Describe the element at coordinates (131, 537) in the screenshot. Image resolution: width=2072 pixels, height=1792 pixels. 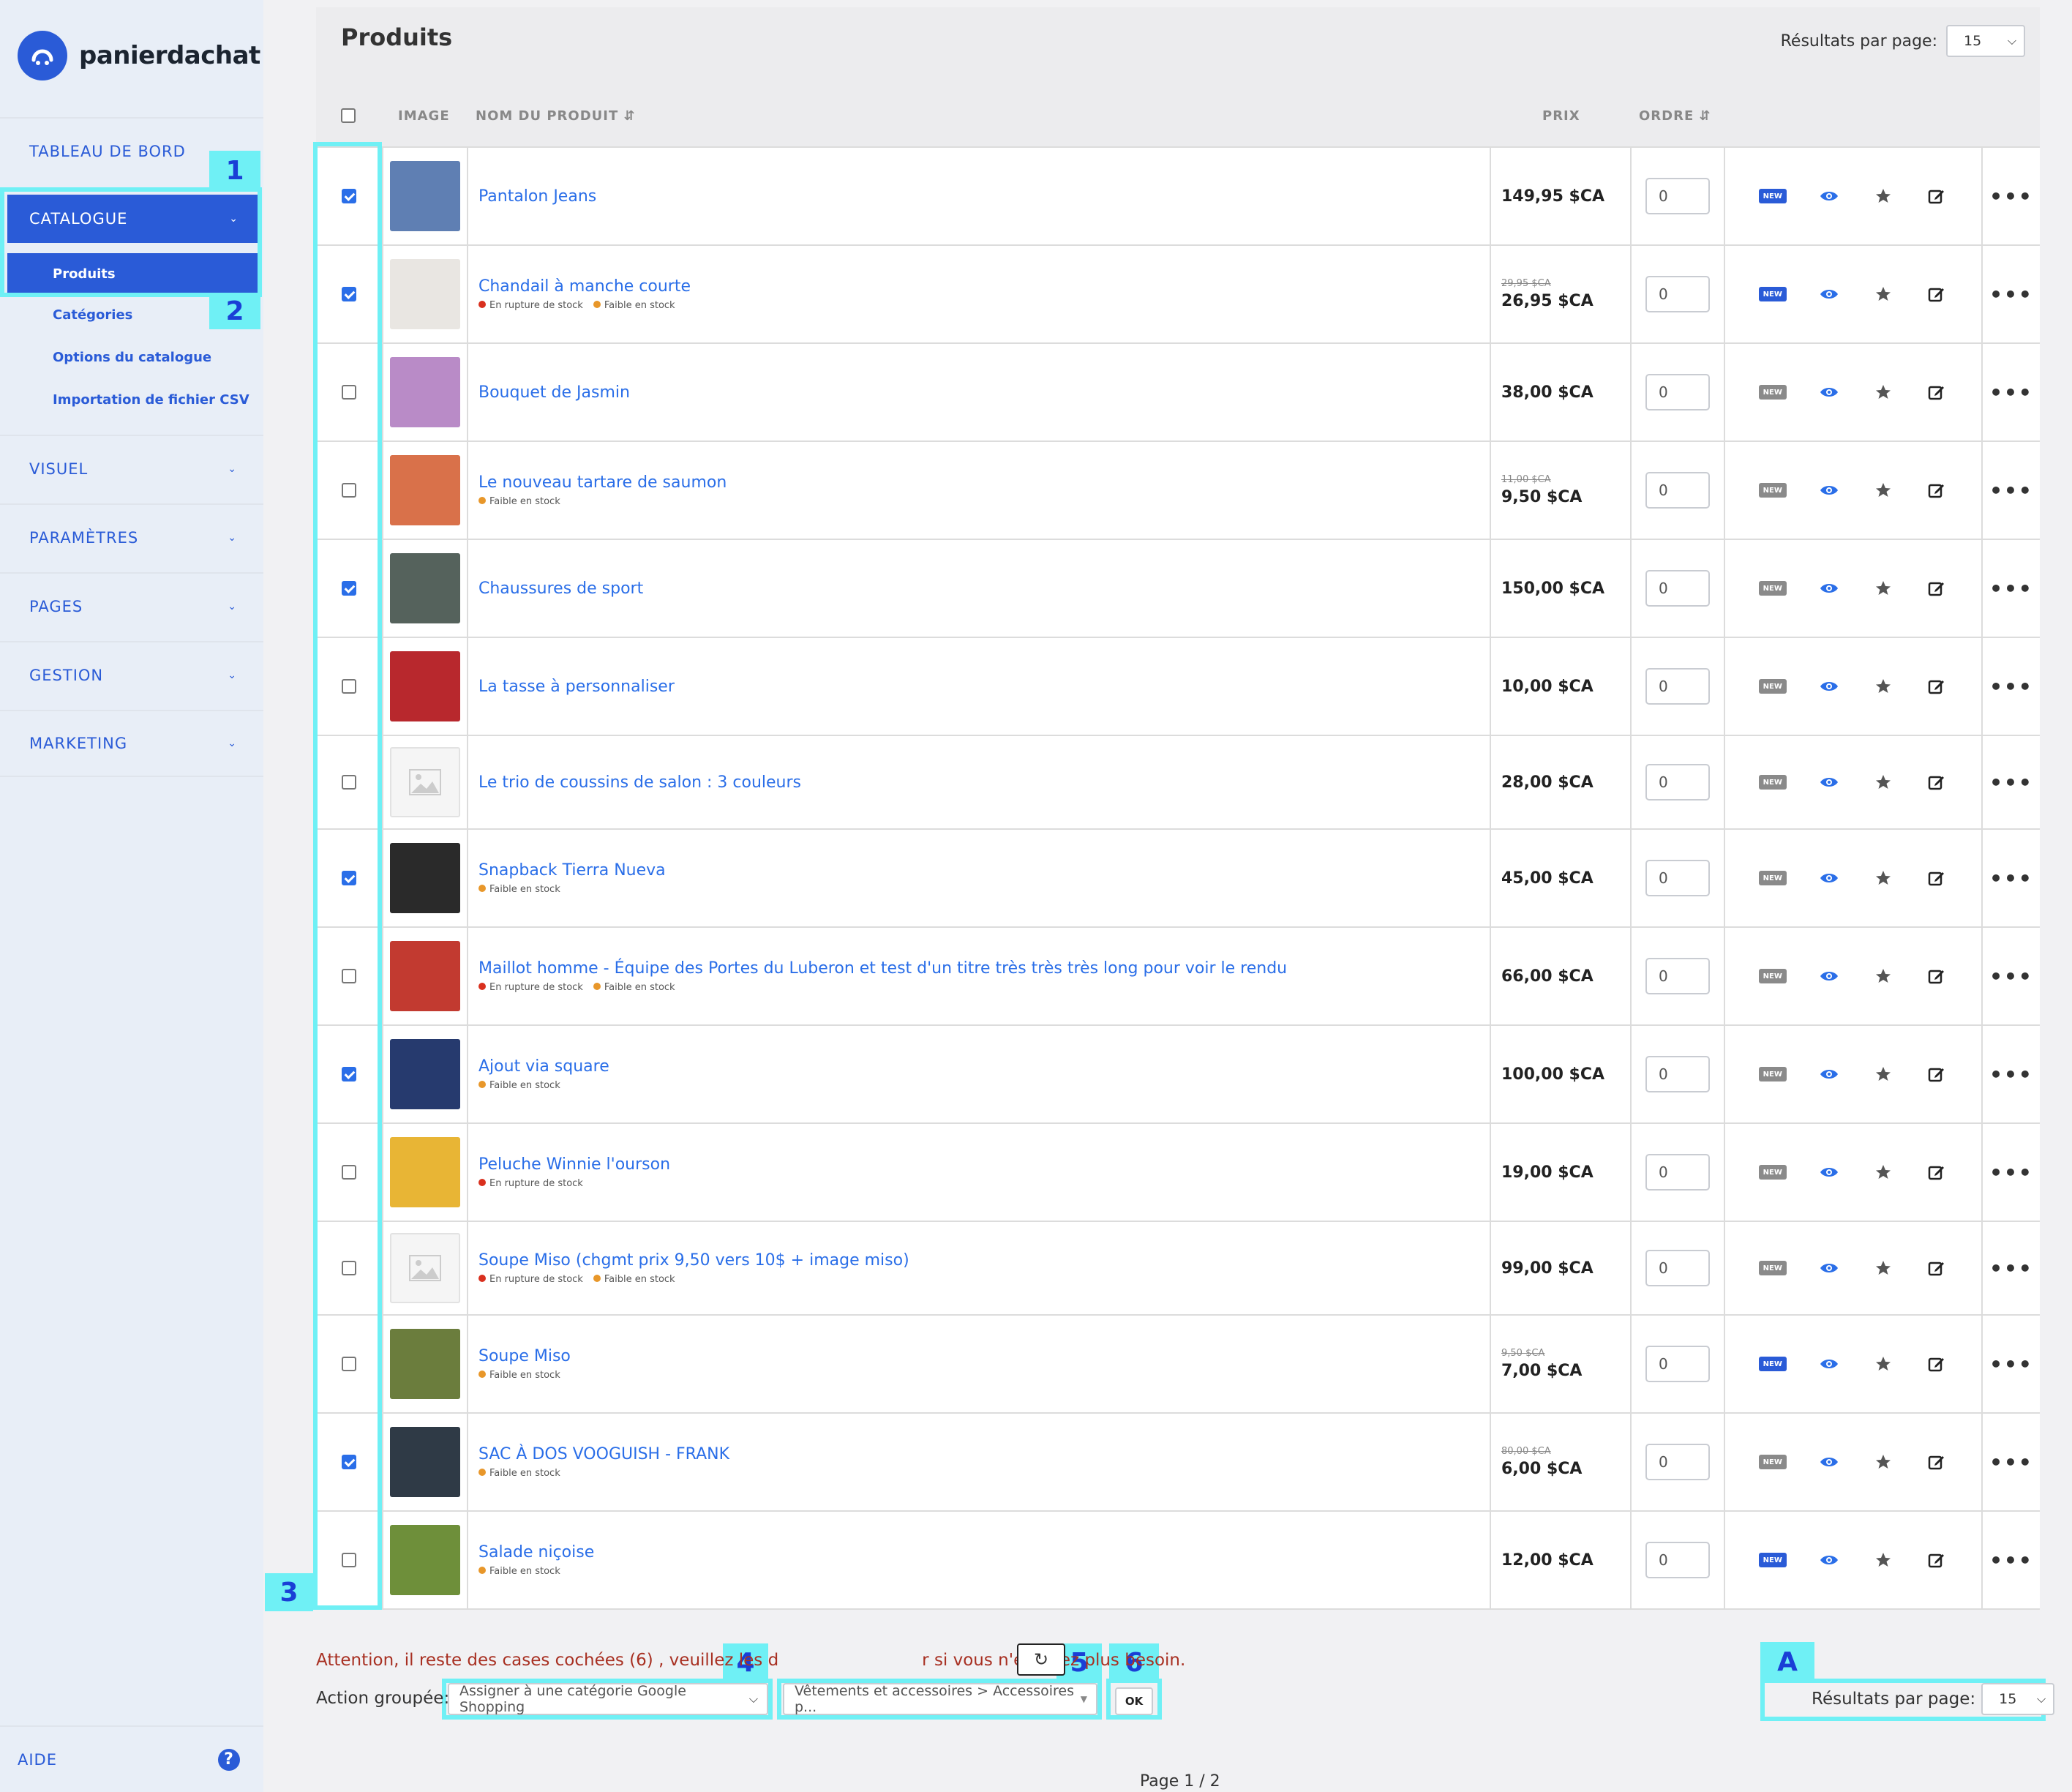
I see `sidebar-item-parametres: PARAMÈTRES ⌄` at that location.